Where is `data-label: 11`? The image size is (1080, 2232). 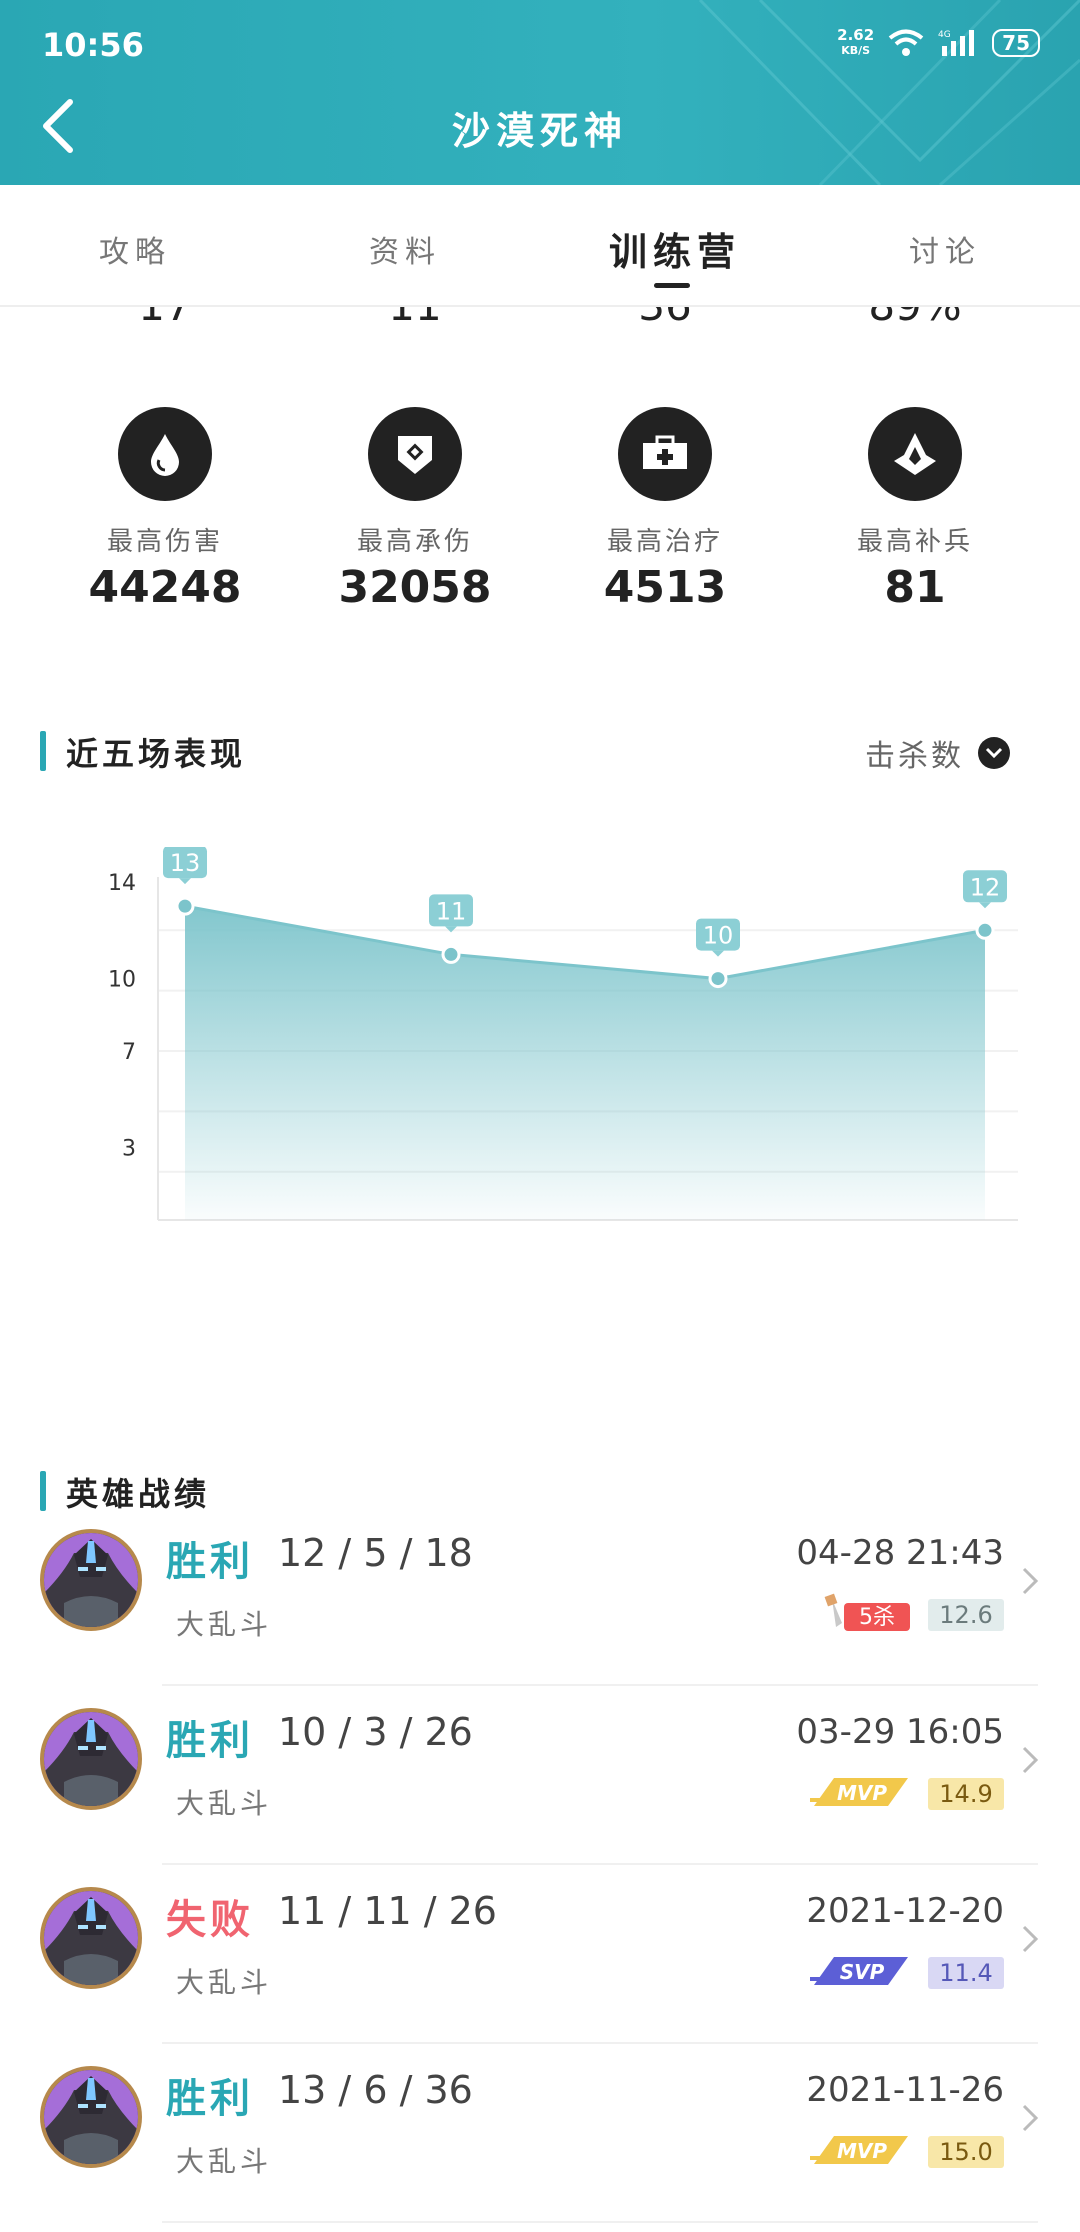 data-label: 11 is located at coordinates (451, 911).